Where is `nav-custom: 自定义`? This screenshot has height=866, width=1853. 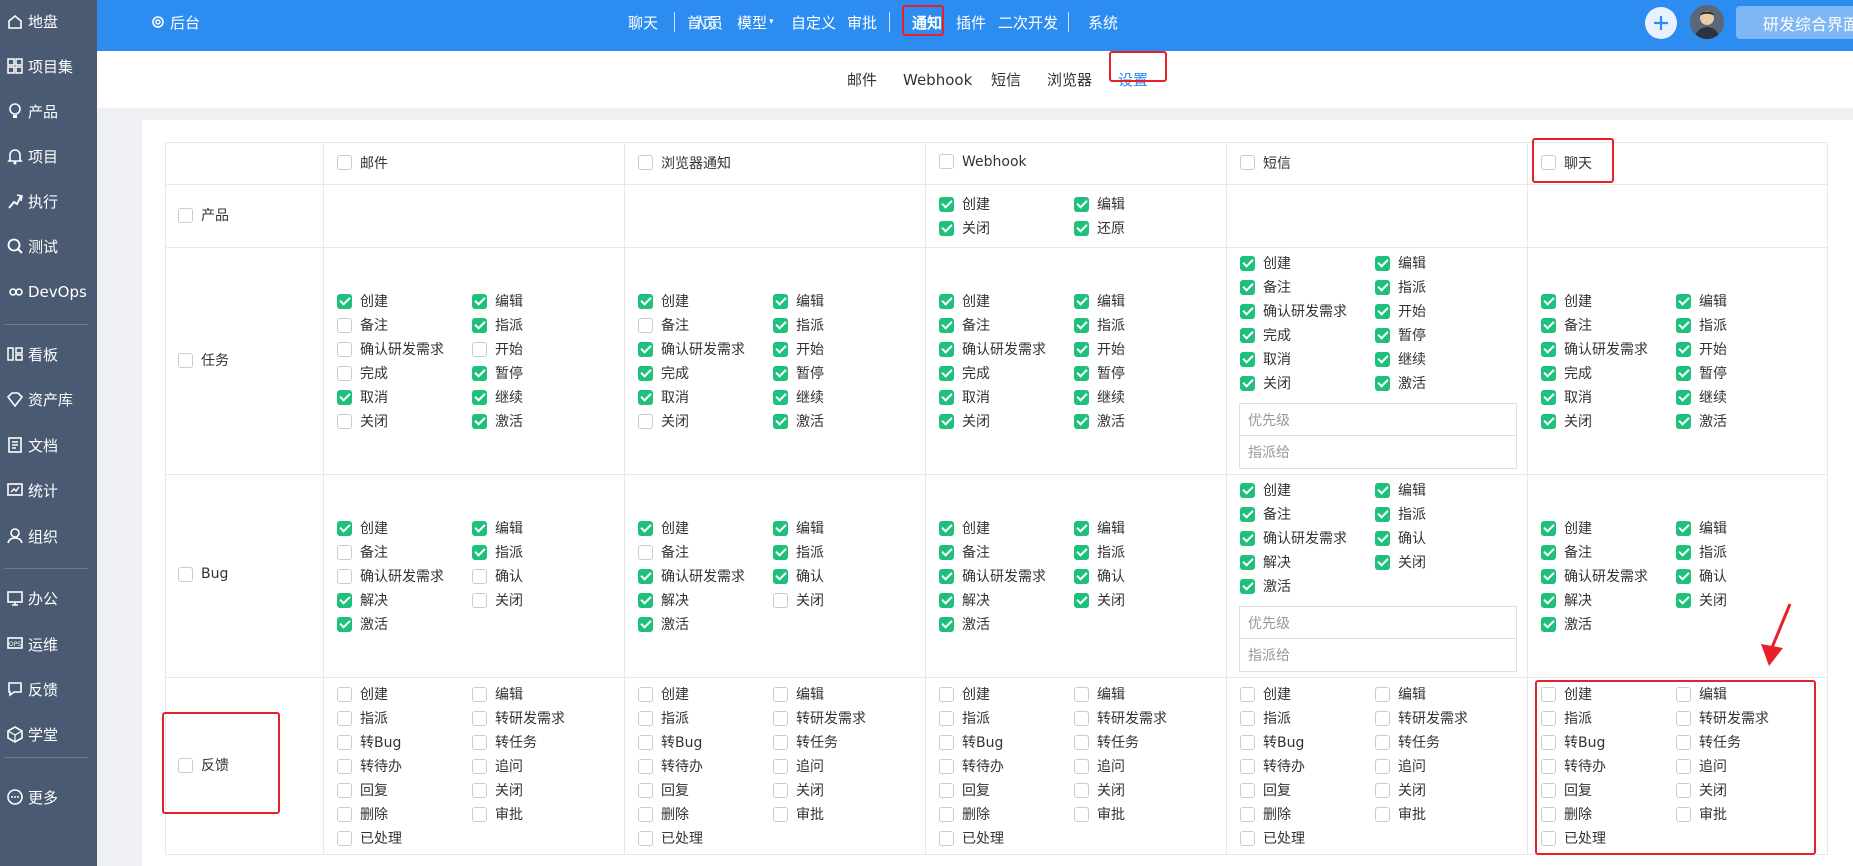 nav-custom: 自定义 is located at coordinates (813, 22).